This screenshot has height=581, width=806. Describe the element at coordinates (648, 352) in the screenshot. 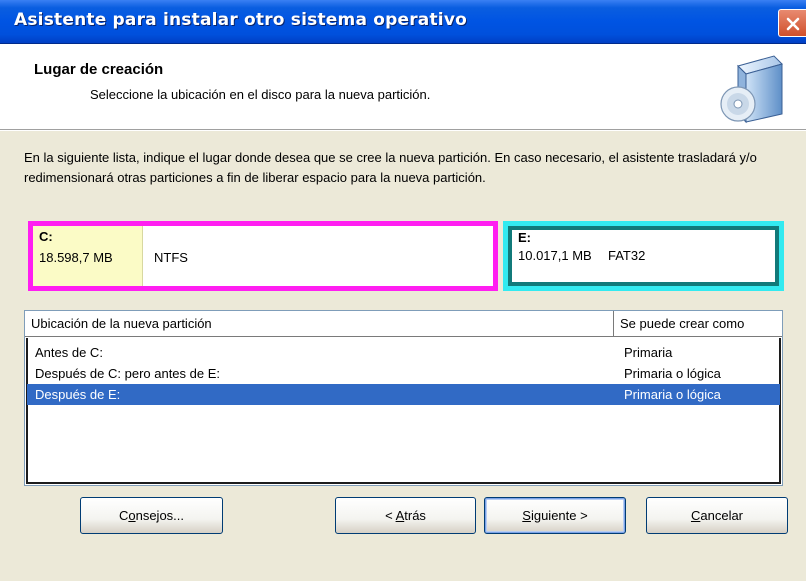

I see `type-cell: Primaria` at that location.